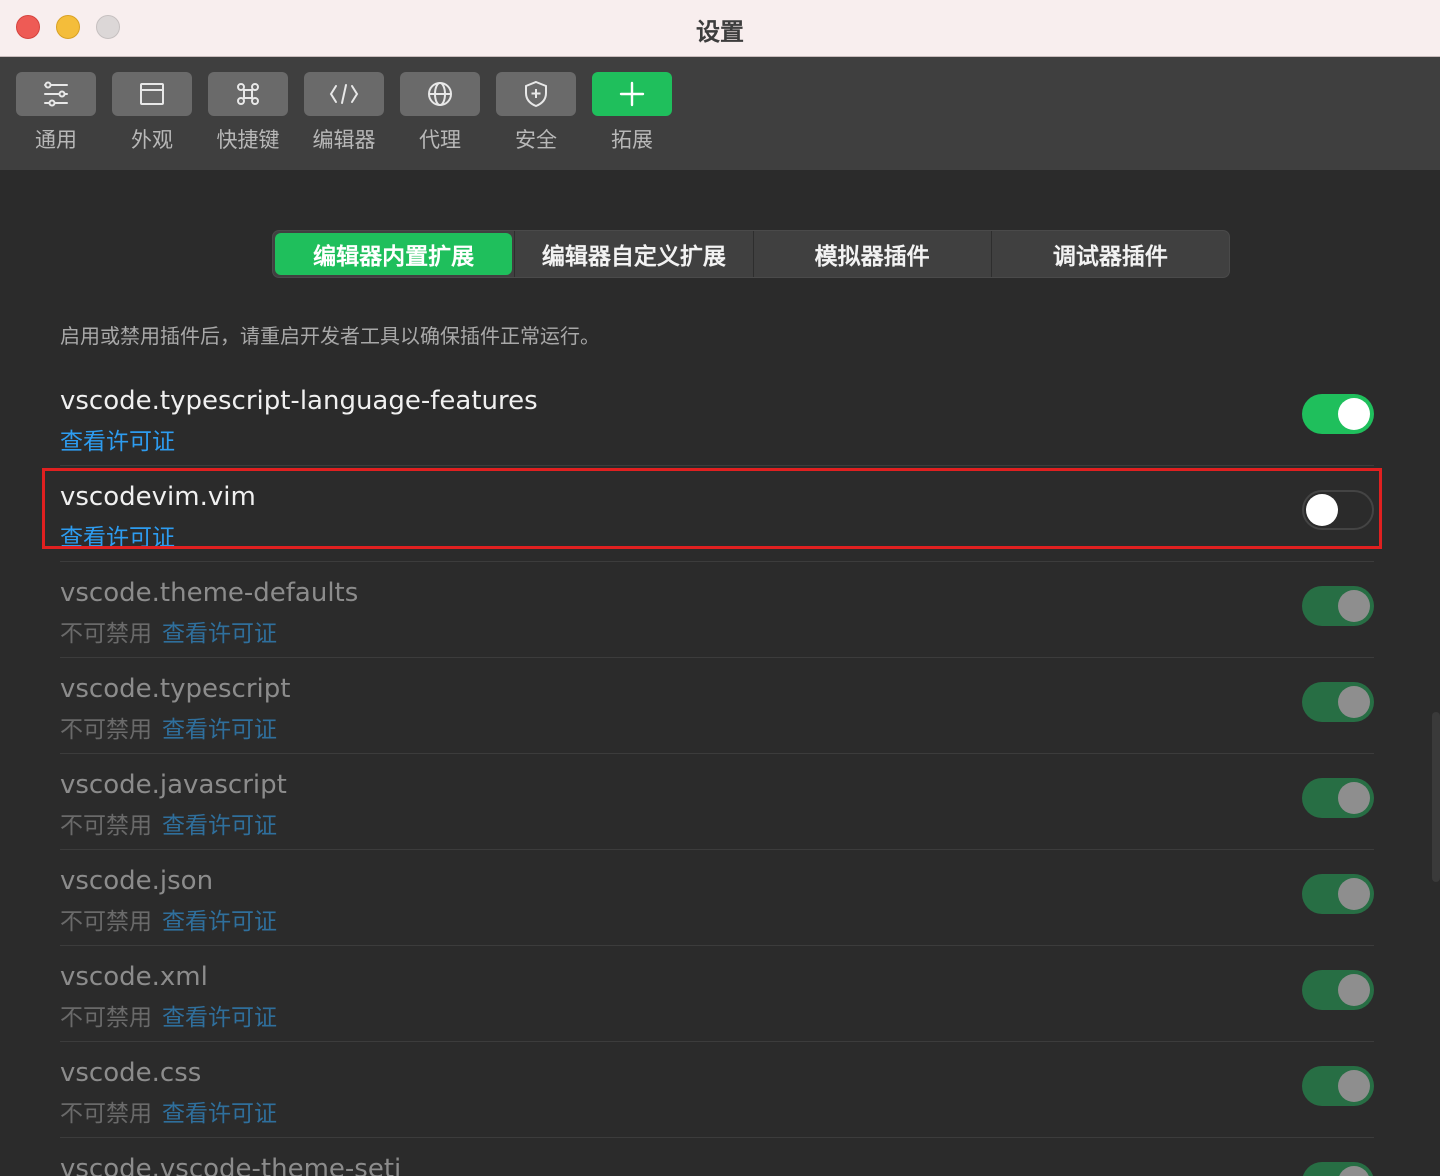  I want to click on title-bar: 设置, so click(720, 28).